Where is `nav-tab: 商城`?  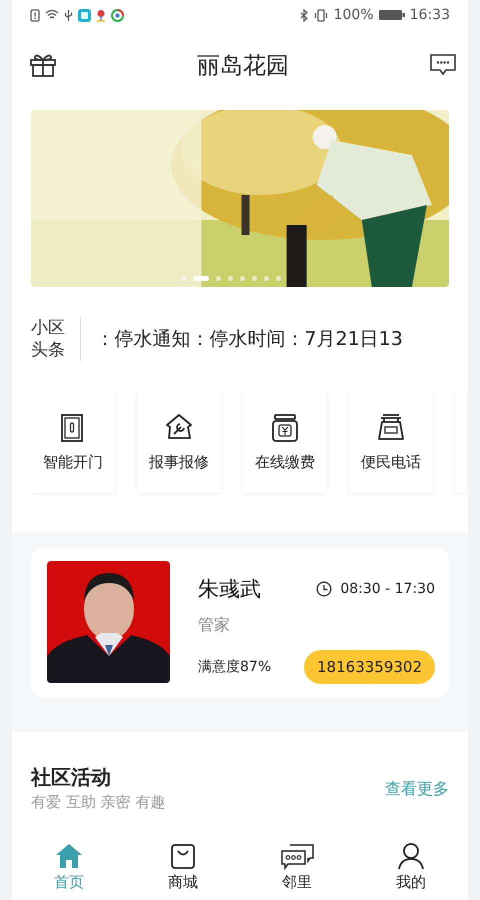
nav-tab: 商城 is located at coordinates (183, 869).